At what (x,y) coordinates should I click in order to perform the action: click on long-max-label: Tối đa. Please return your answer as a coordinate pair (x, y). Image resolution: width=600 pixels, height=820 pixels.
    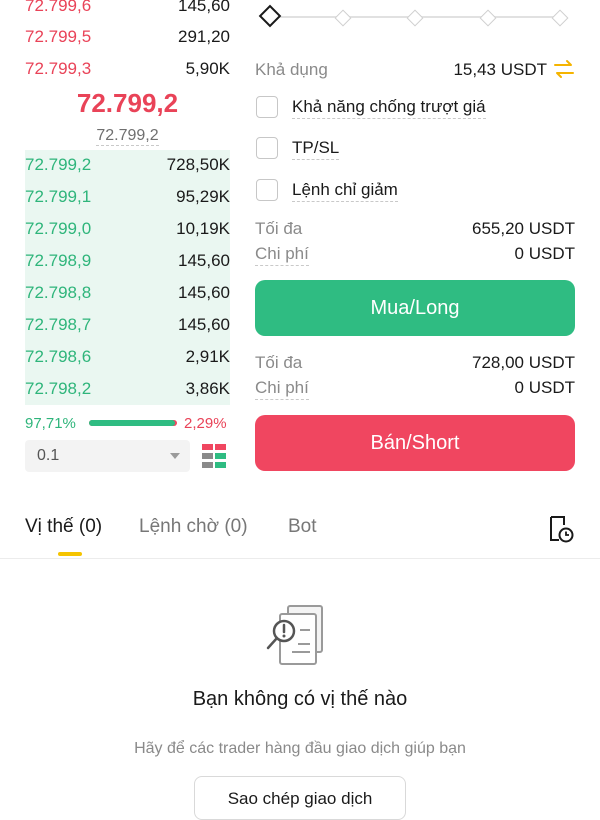
    Looking at the image, I should click on (279, 228).